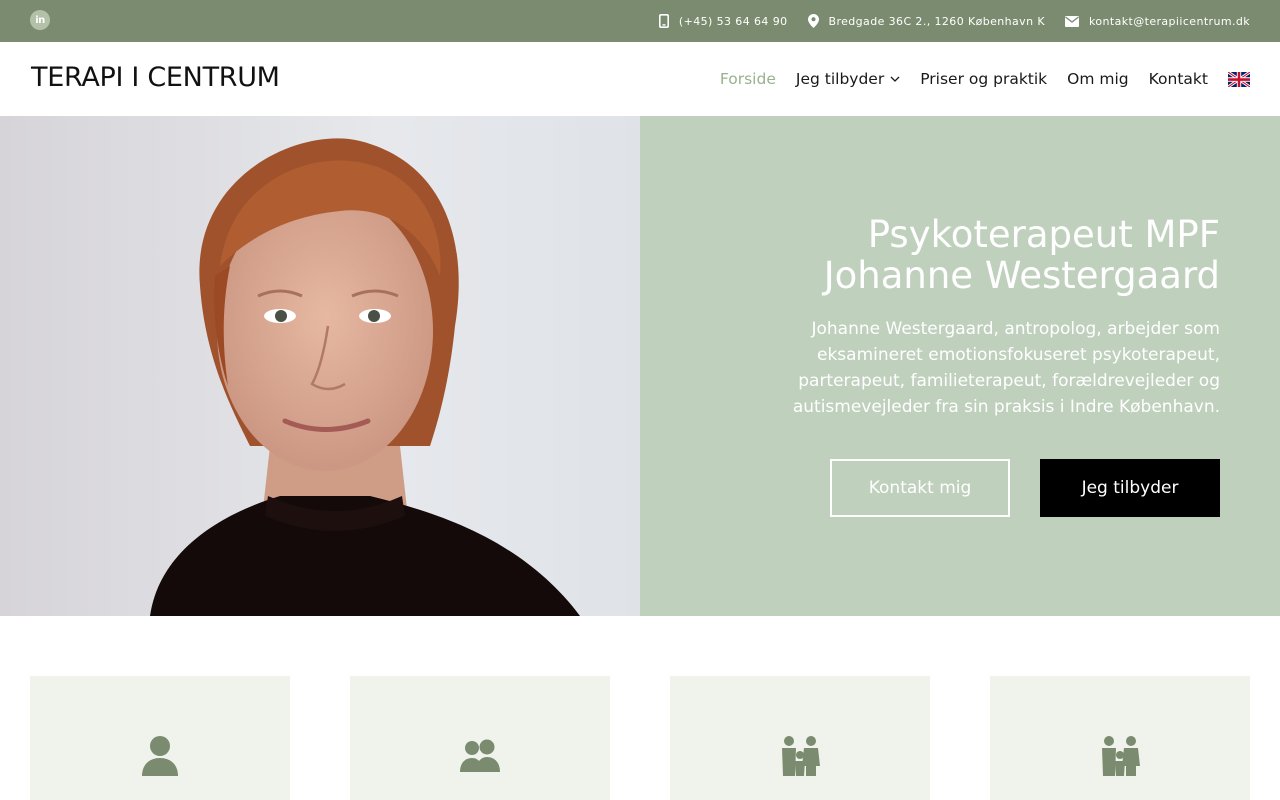  Describe the element at coordinates (1021, 275) in the screenshot. I see `hero-title-line-2: Johanne Westergaard` at that location.